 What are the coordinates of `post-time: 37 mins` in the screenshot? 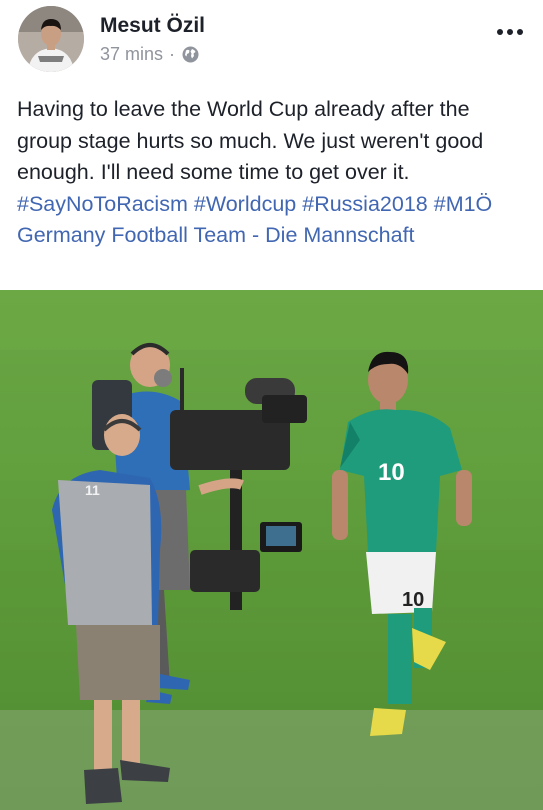 It's located at (131, 54).